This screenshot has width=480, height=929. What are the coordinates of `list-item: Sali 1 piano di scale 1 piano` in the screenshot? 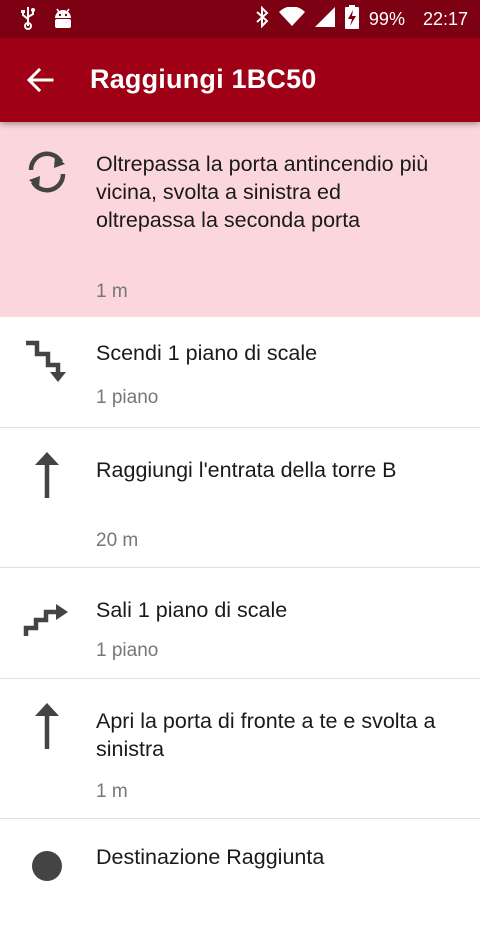 It's located at (240, 623).